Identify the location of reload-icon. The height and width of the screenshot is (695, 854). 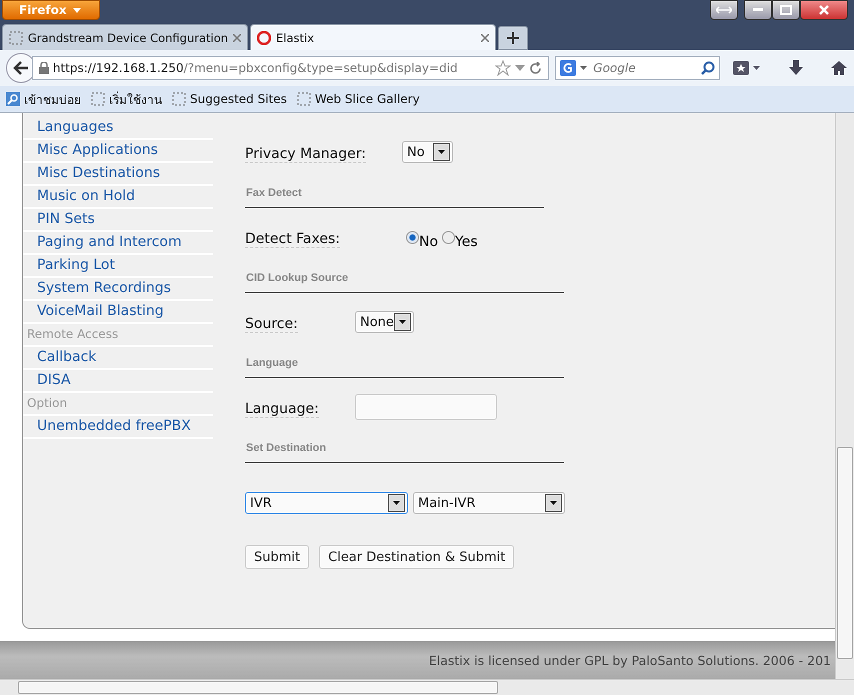
(535, 68).